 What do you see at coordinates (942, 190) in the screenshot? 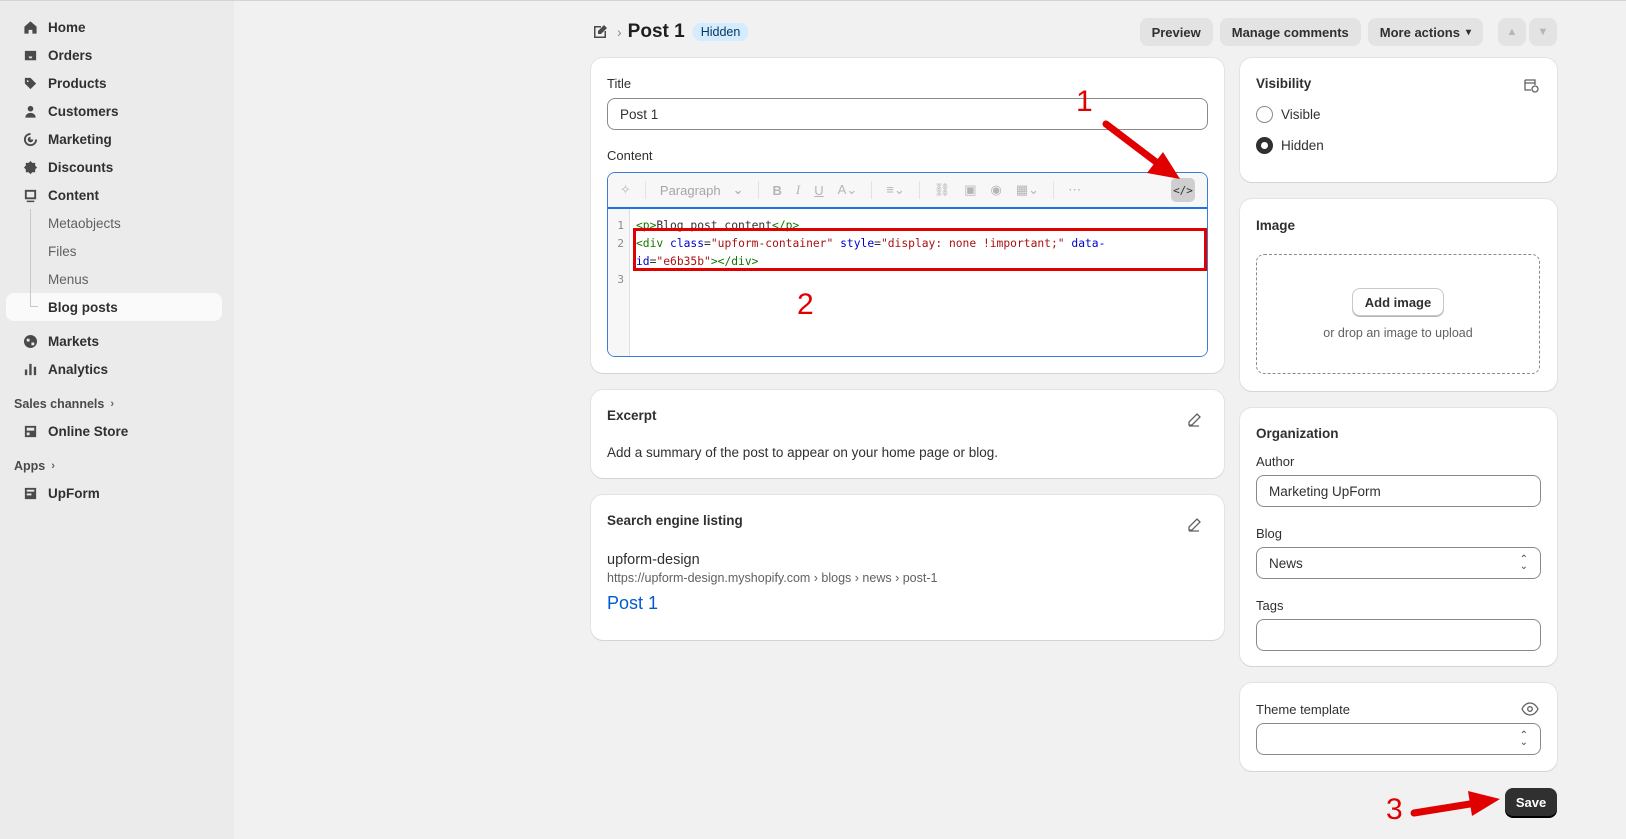
I see `link-icon: ⛓` at bounding box center [942, 190].